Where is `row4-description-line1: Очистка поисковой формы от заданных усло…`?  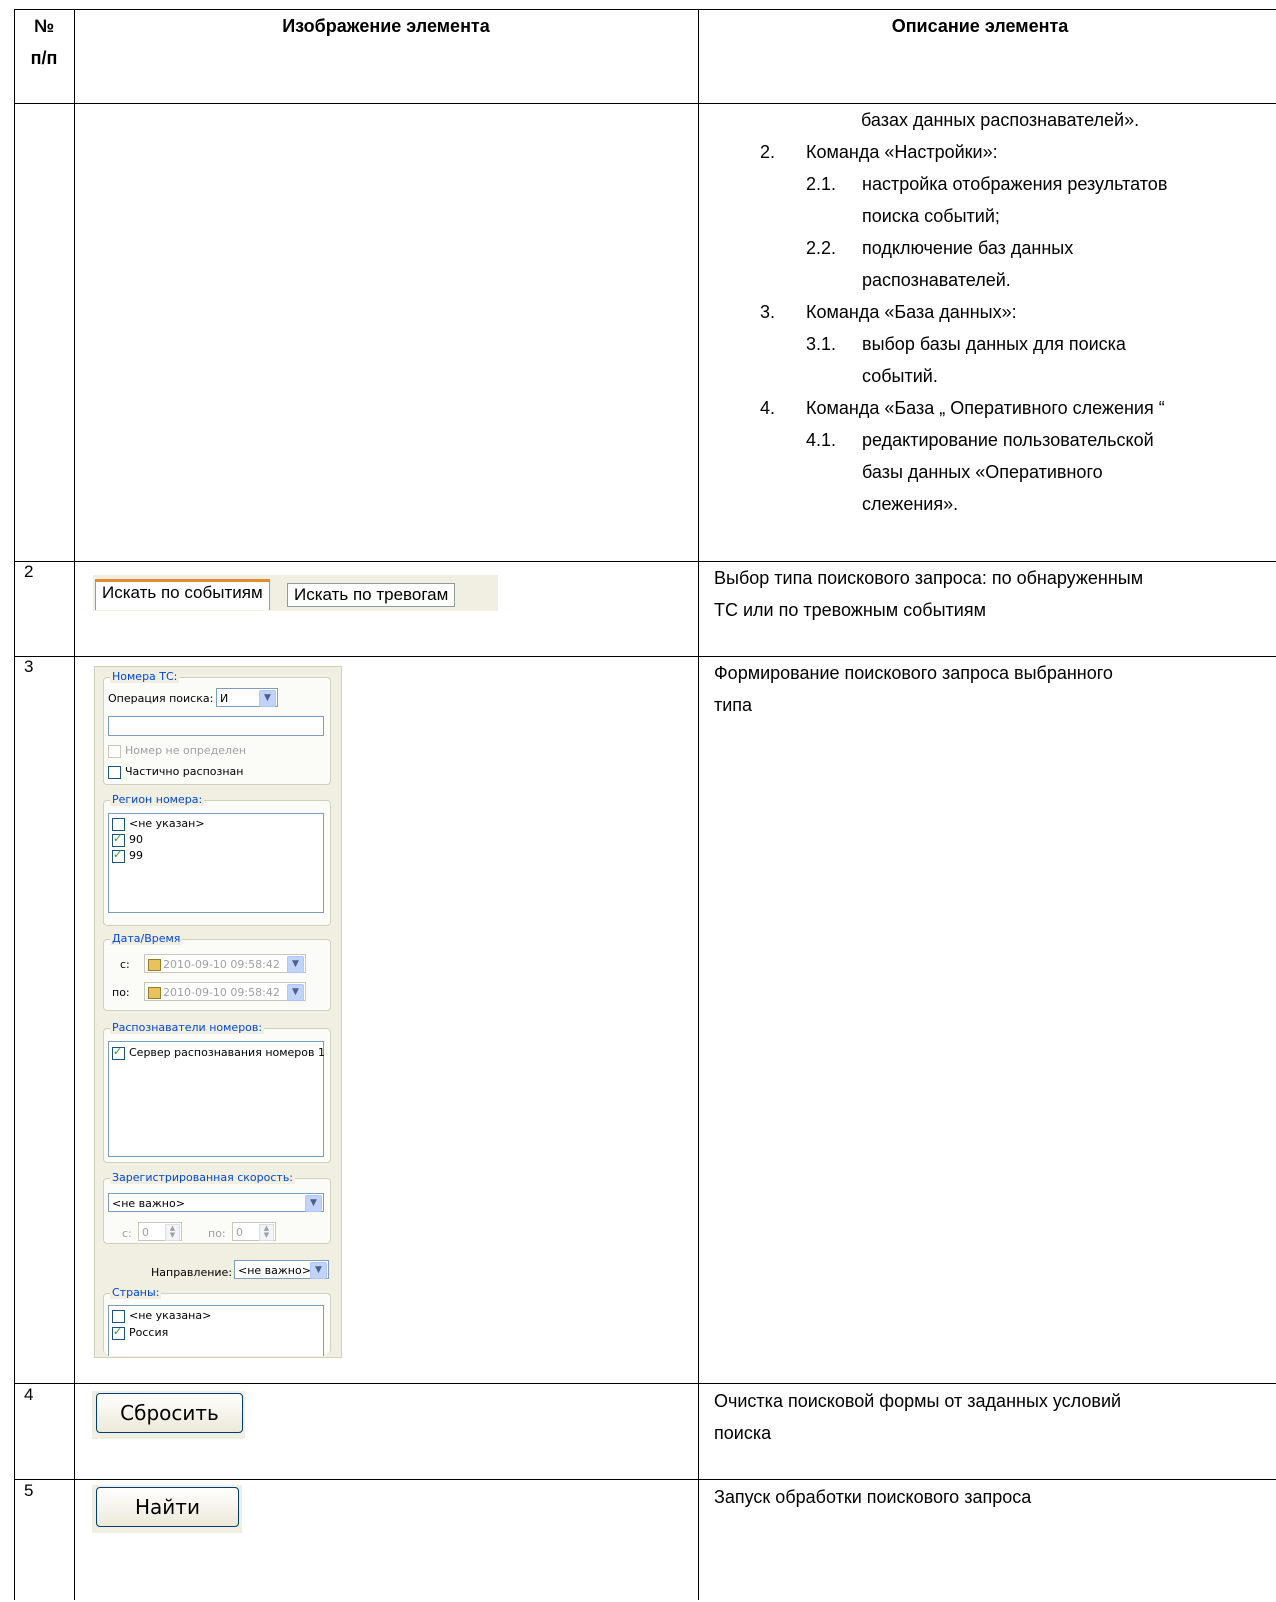
row4-description-line1: Очистка поисковой формы от заданных усло… is located at coordinates (918, 1401).